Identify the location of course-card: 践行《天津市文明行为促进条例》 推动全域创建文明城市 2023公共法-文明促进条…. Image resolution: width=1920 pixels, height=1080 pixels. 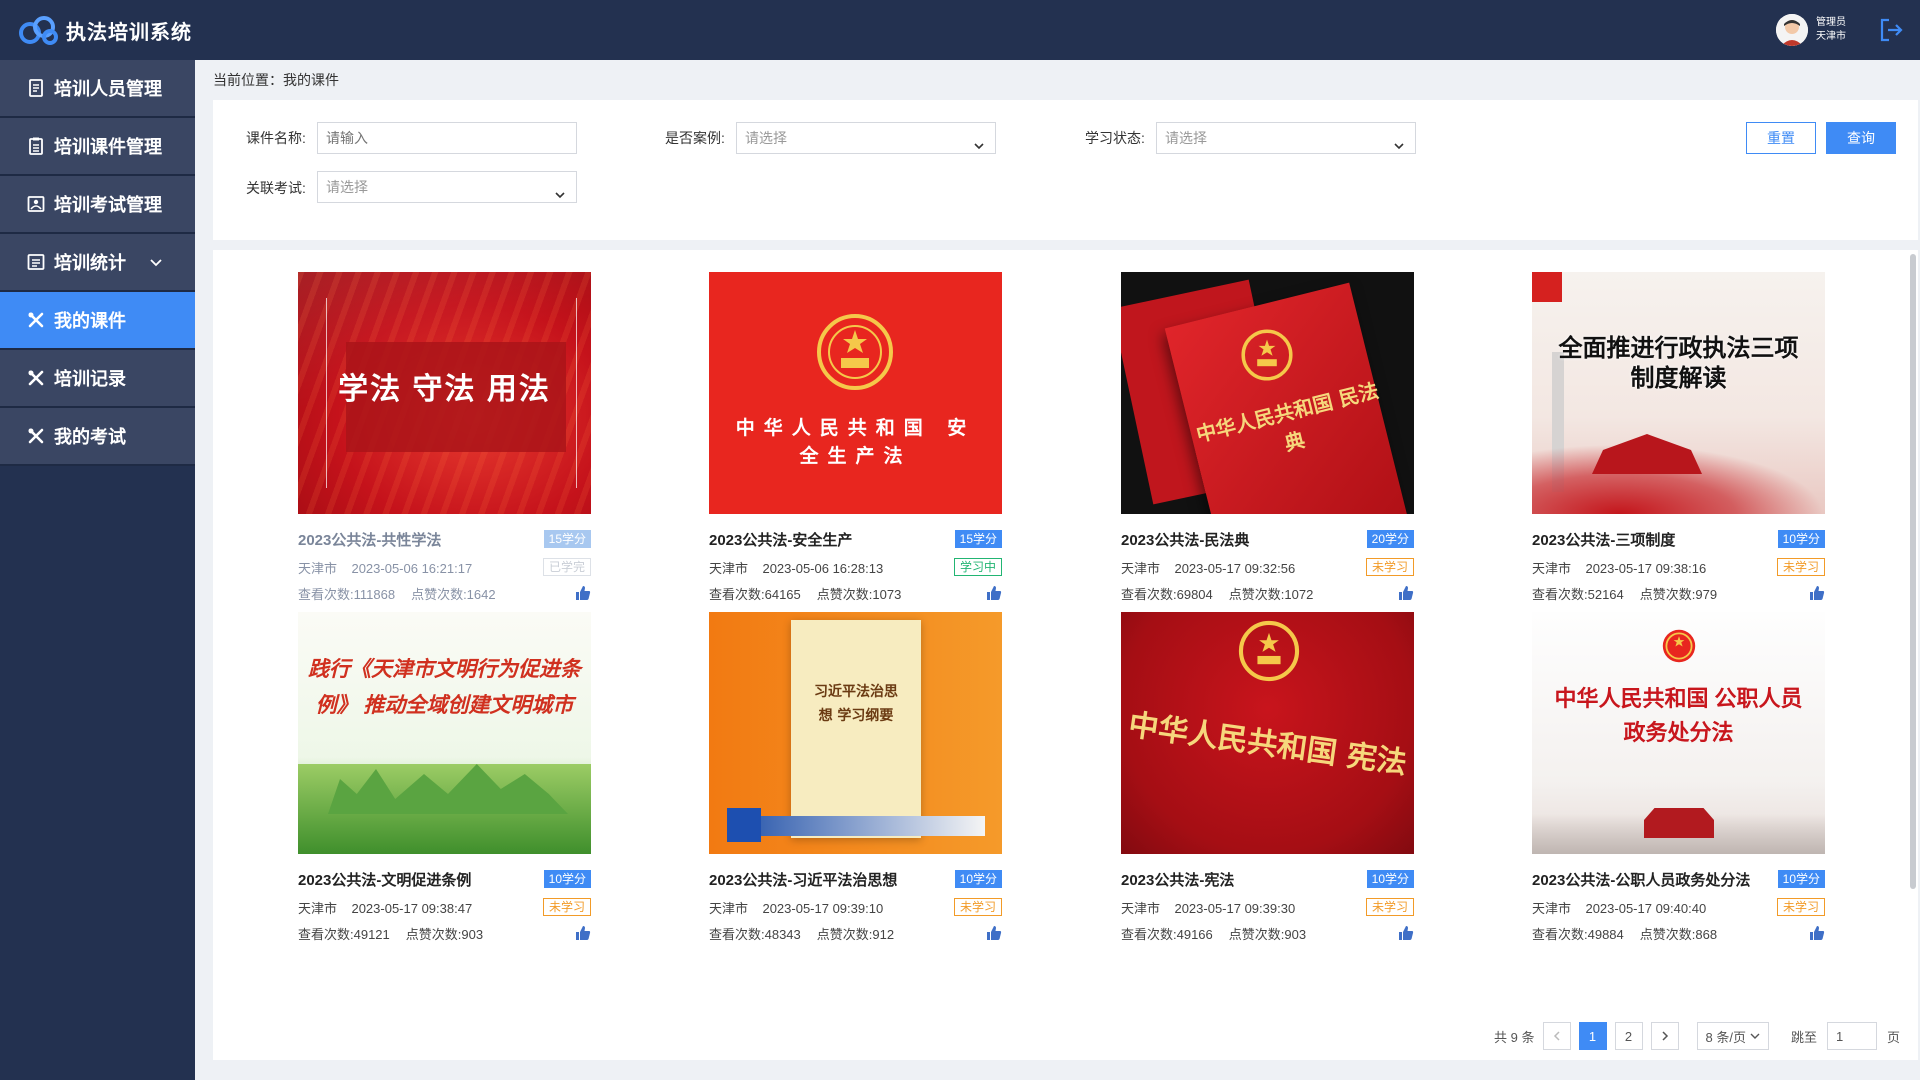
(444, 779).